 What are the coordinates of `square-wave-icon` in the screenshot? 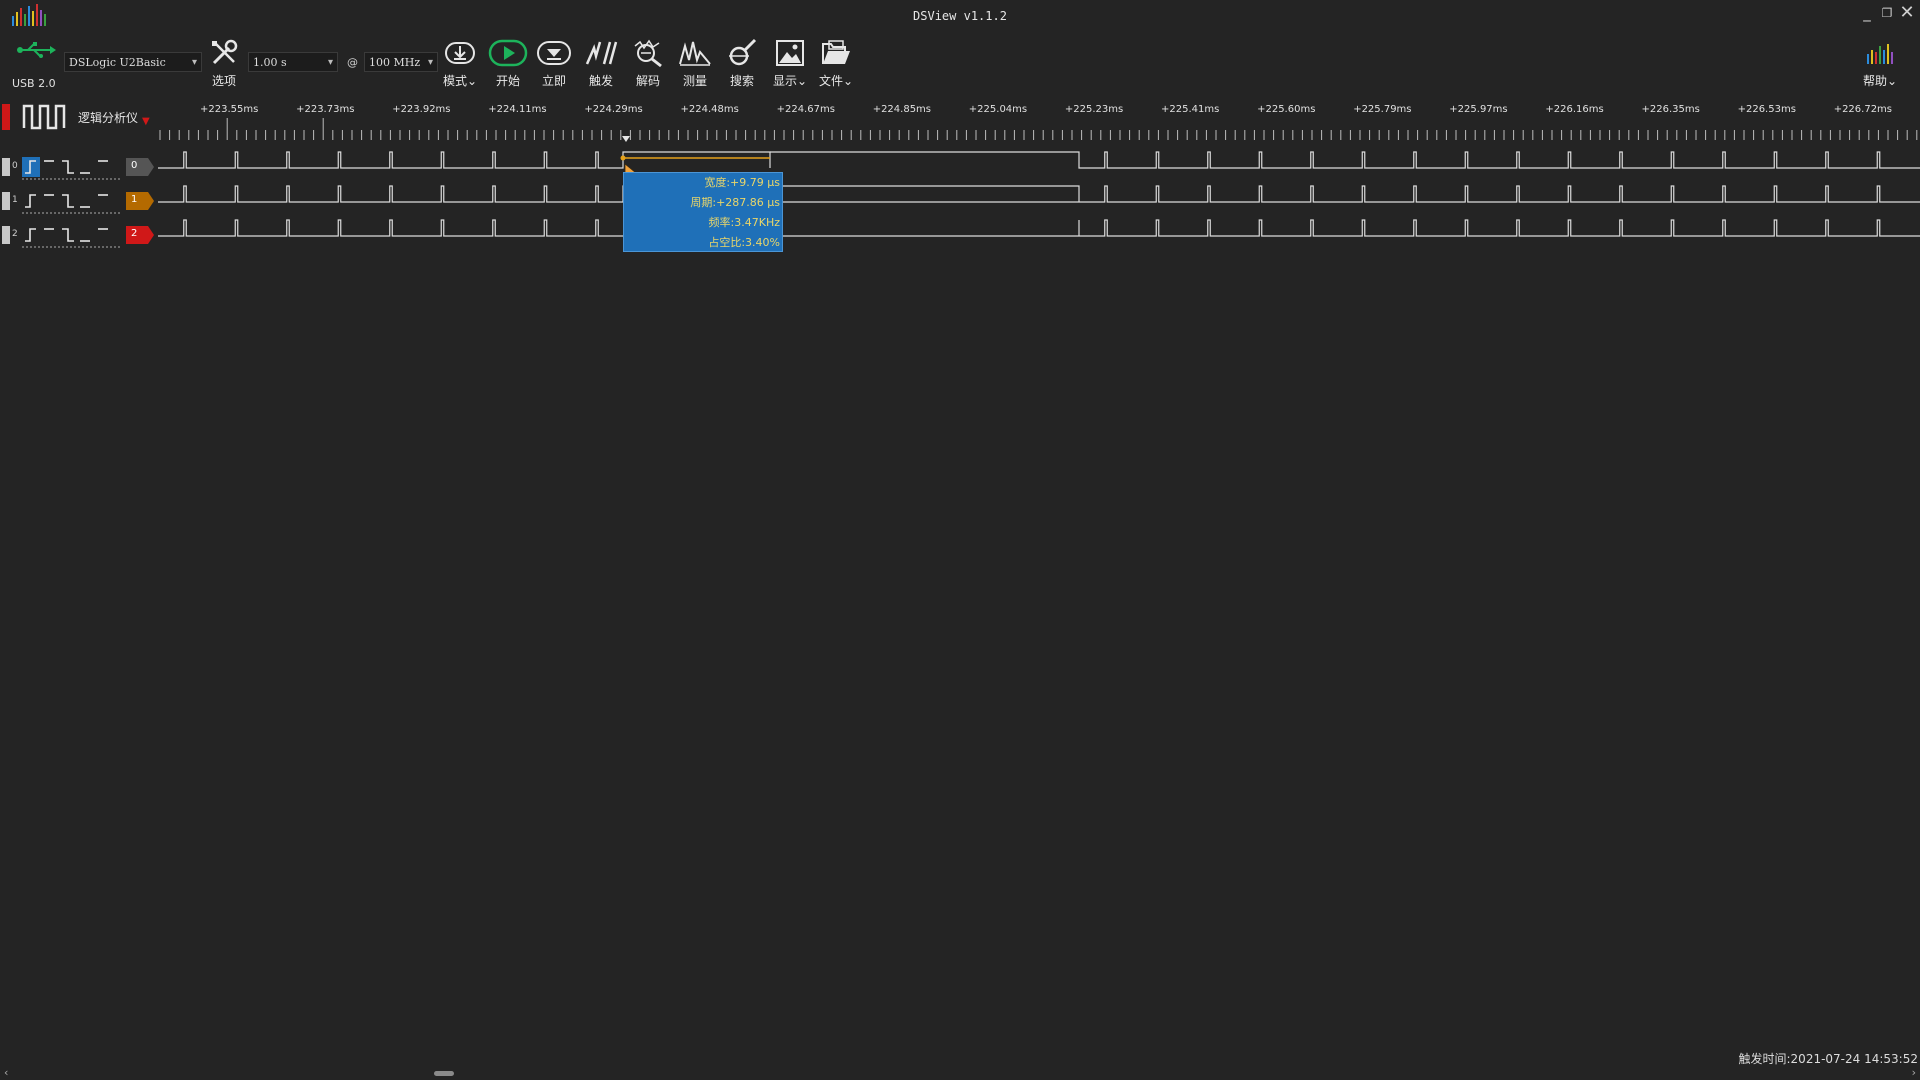 It's located at (44, 117).